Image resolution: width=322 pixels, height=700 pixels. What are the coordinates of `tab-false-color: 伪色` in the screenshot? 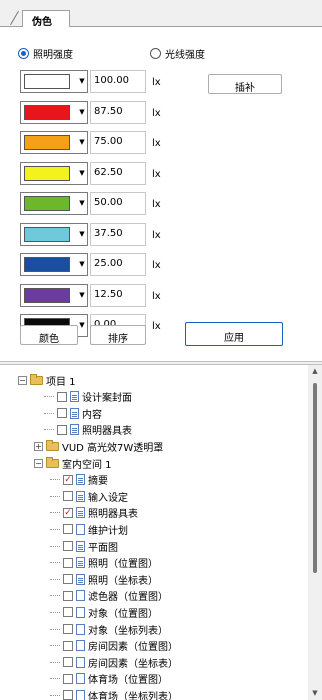 It's located at (46, 19).